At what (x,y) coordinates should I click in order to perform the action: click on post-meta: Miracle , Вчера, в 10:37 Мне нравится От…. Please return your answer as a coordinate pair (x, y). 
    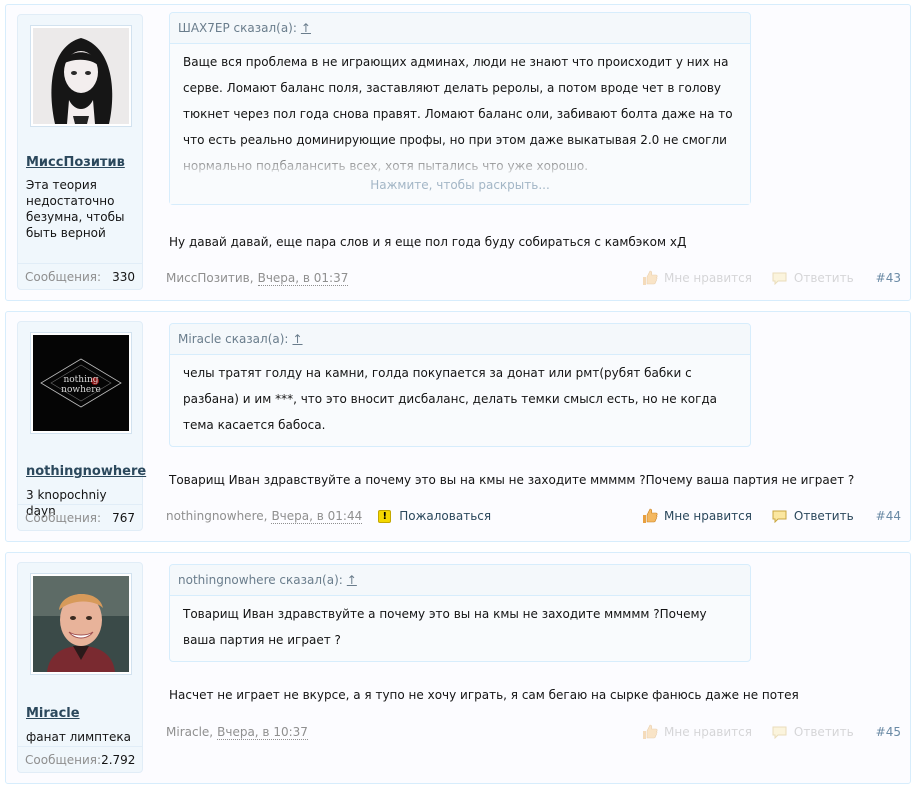
    Looking at the image, I should click on (533, 732).